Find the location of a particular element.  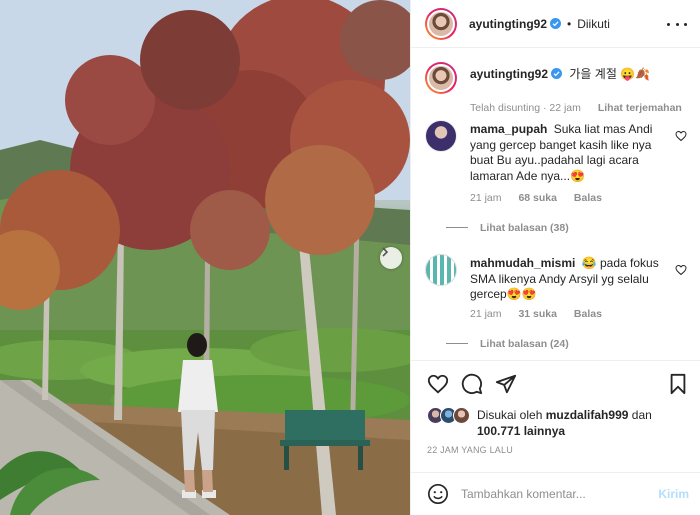

heart-icon is located at coordinates (438, 384).